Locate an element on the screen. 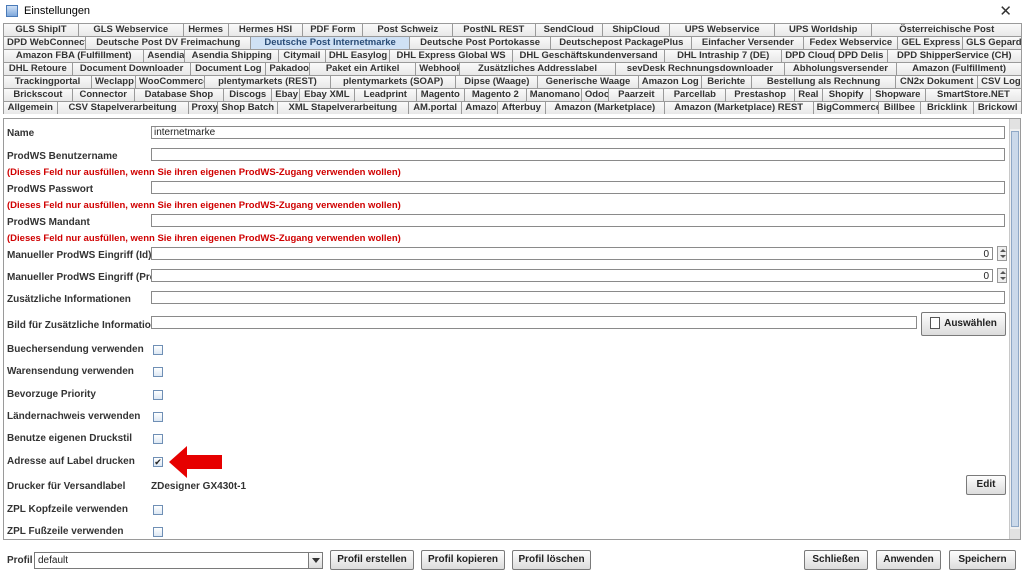  tab-trackingportal: Trackingportal is located at coordinates (47, 81).